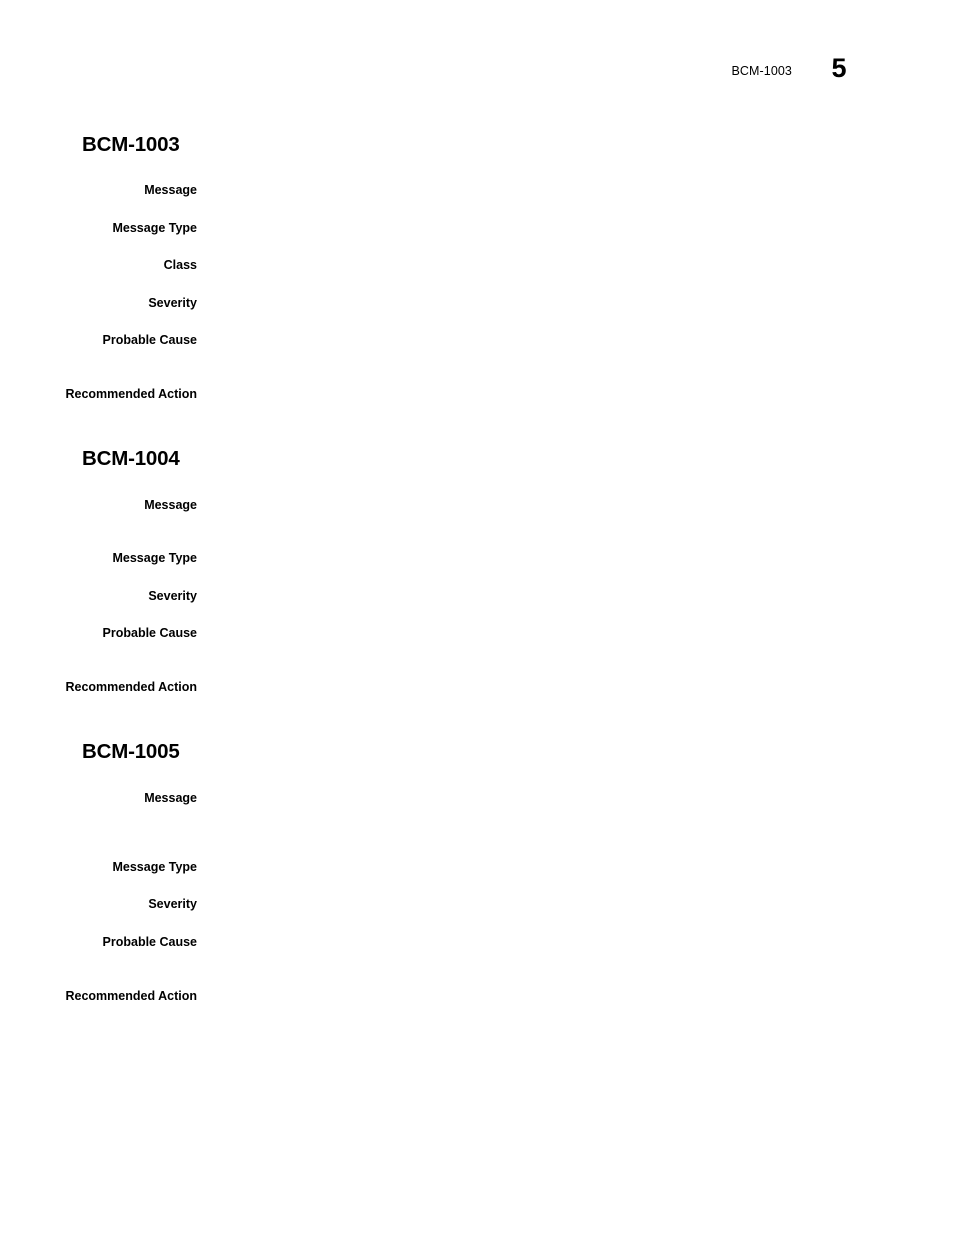 Image resolution: width=954 pixels, height=1235 pixels. Describe the element at coordinates (131, 458) in the screenshot. I see `section-heading: BCM-1004` at that location.